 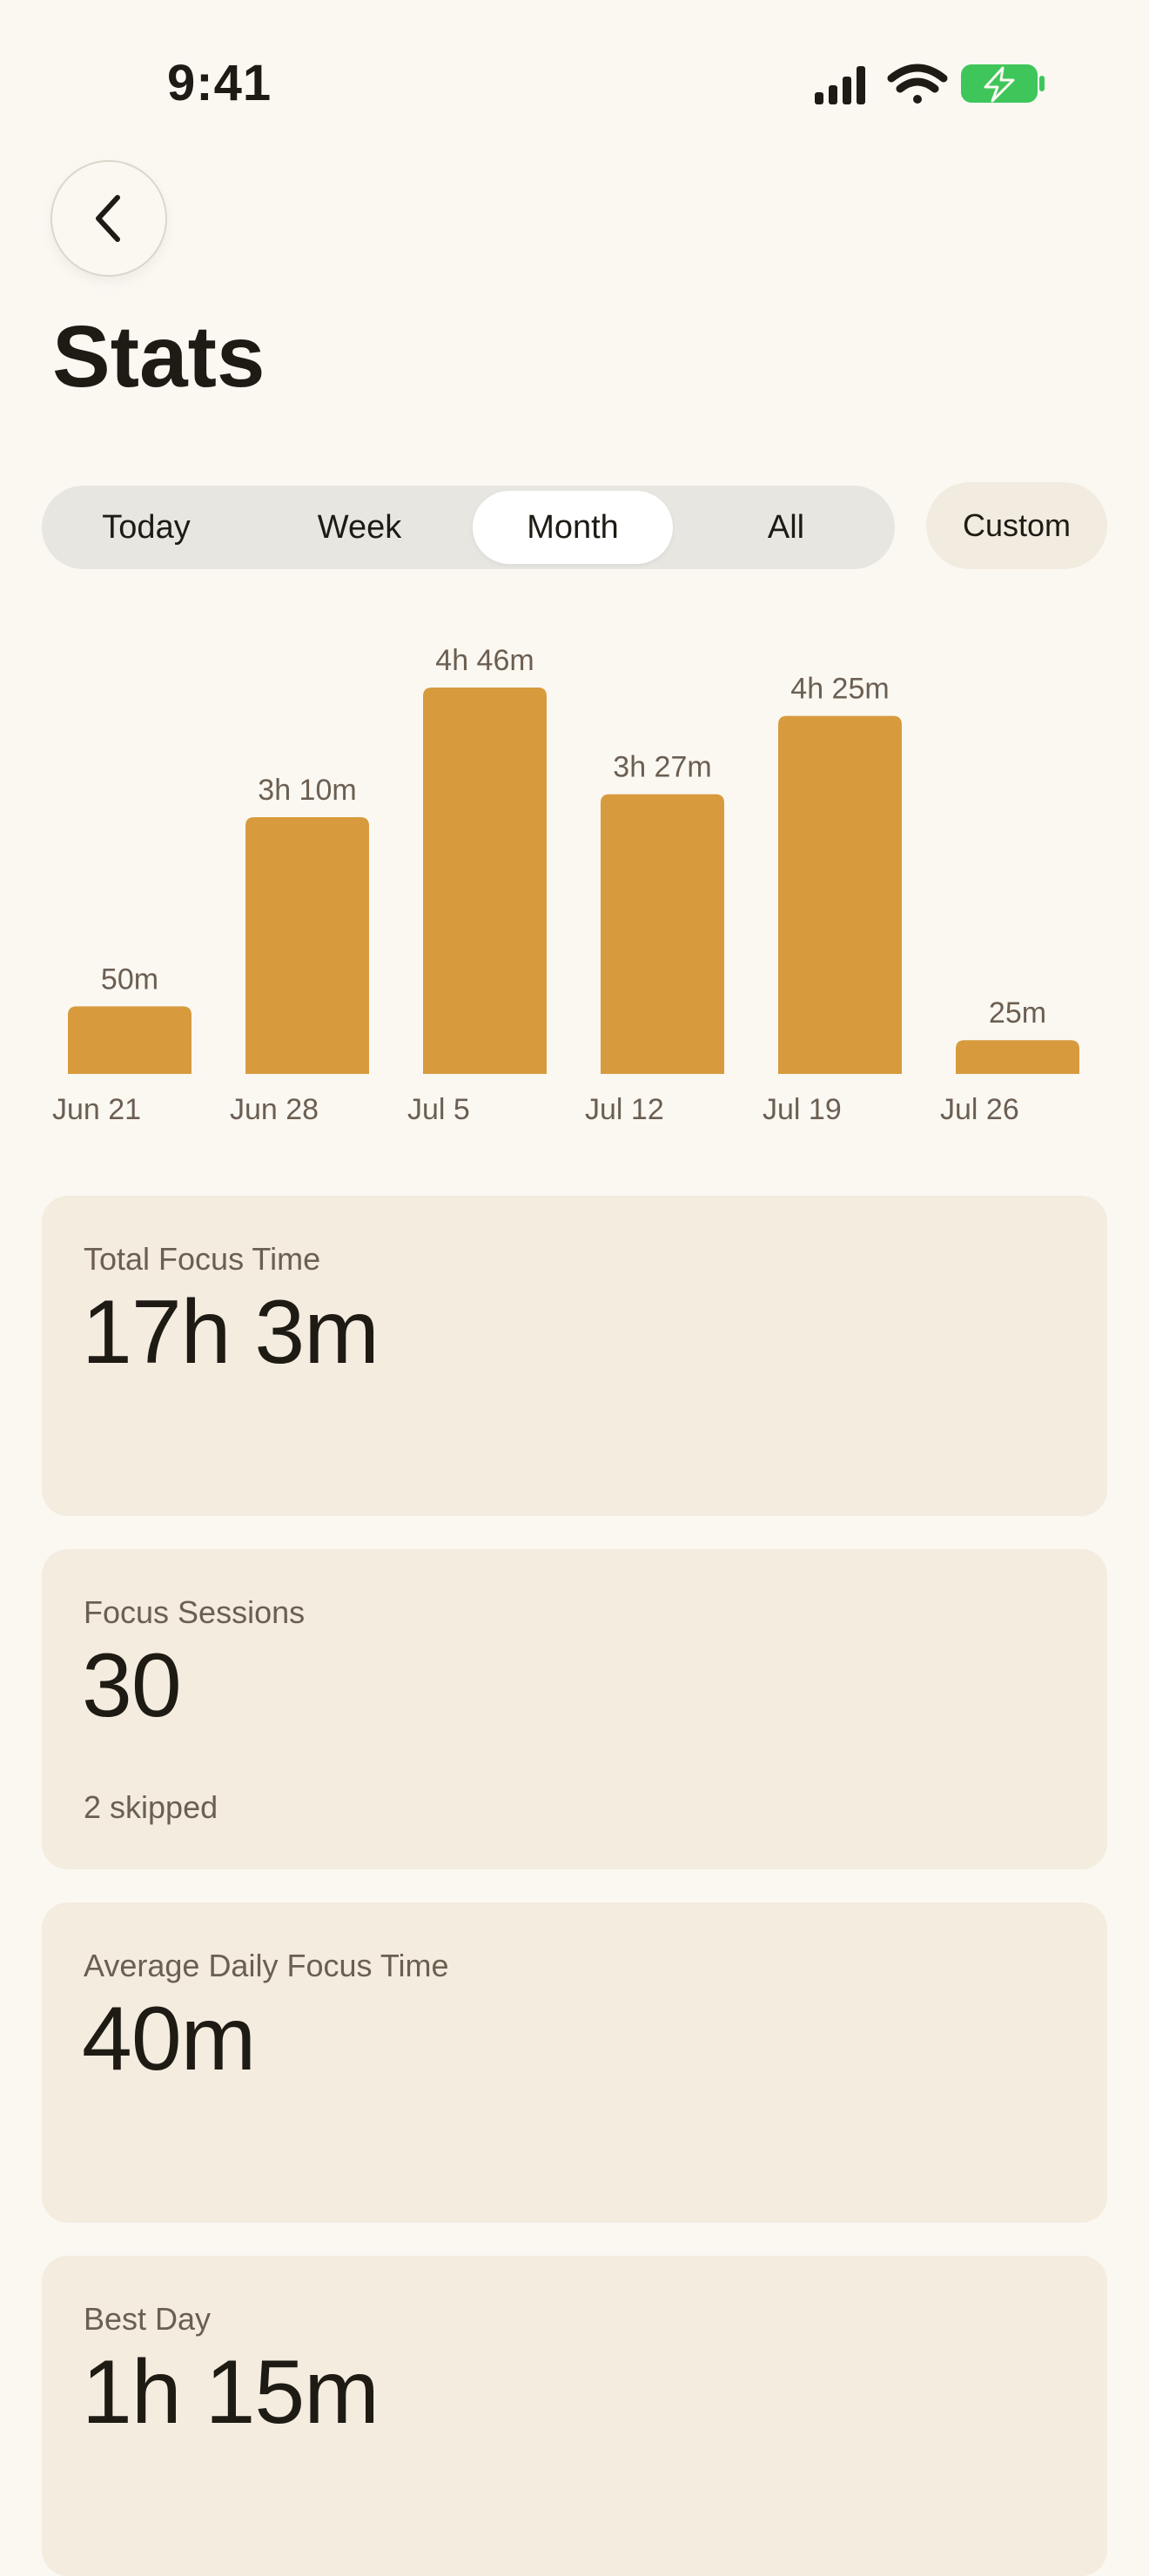 I want to click on status-icons, so click(x=930, y=84).